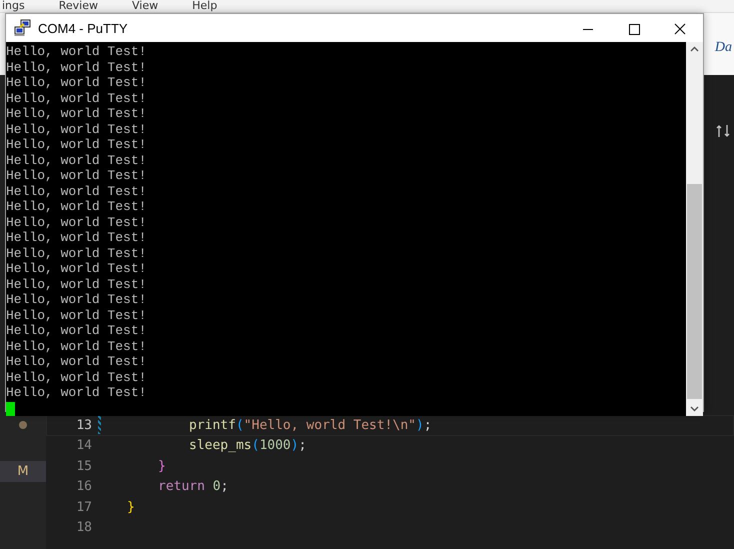 The image size is (734, 549). Describe the element at coordinates (83, 466) in the screenshot. I see `line-number: 15` at that location.